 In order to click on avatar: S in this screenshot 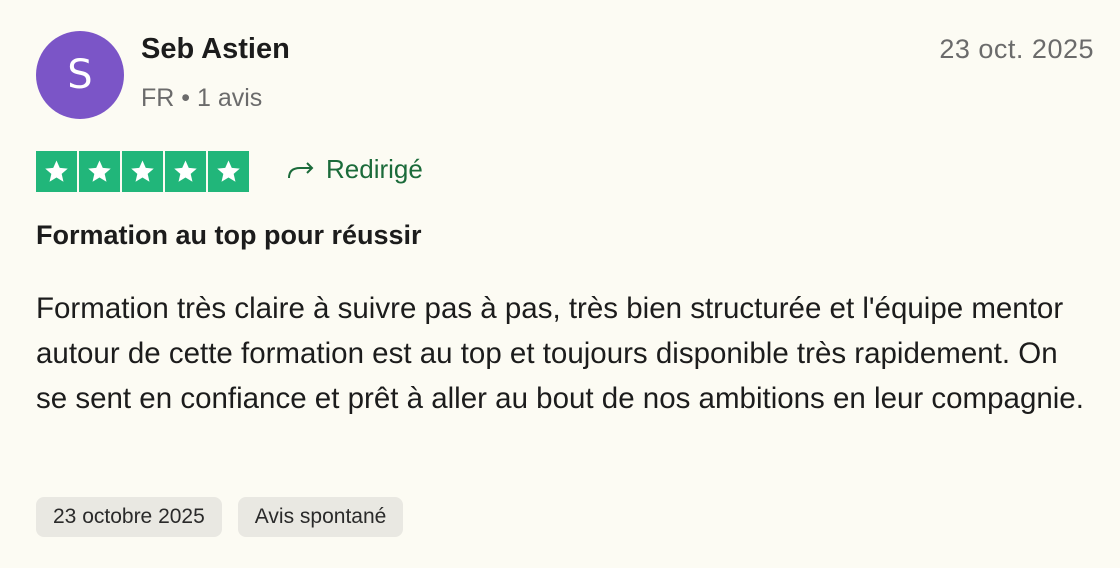, I will do `click(80, 75)`.